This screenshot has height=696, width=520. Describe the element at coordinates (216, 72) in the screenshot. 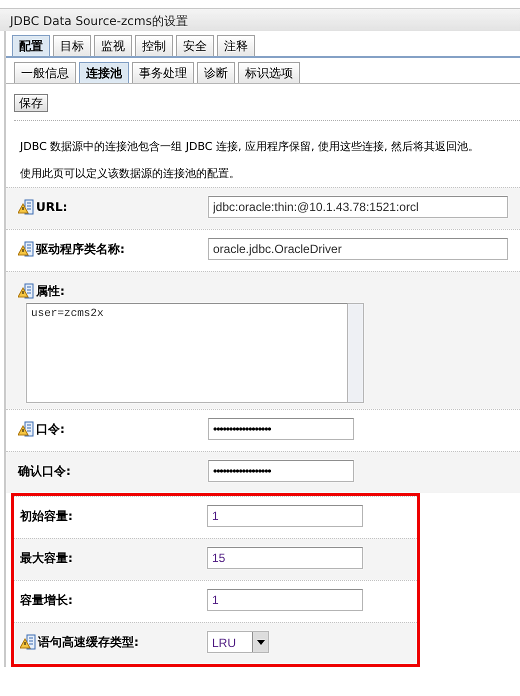

I see `tab: 诊断` at that location.